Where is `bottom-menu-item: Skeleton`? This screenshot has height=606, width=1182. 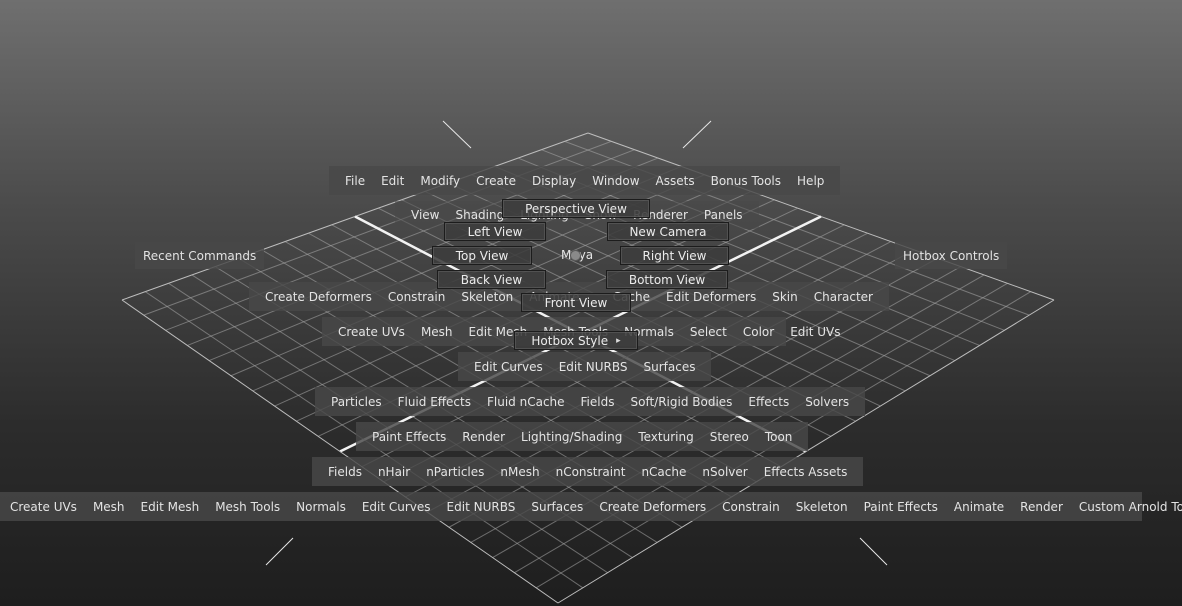 bottom-menu-item: Skeleton is located at coordinates (822, 507).